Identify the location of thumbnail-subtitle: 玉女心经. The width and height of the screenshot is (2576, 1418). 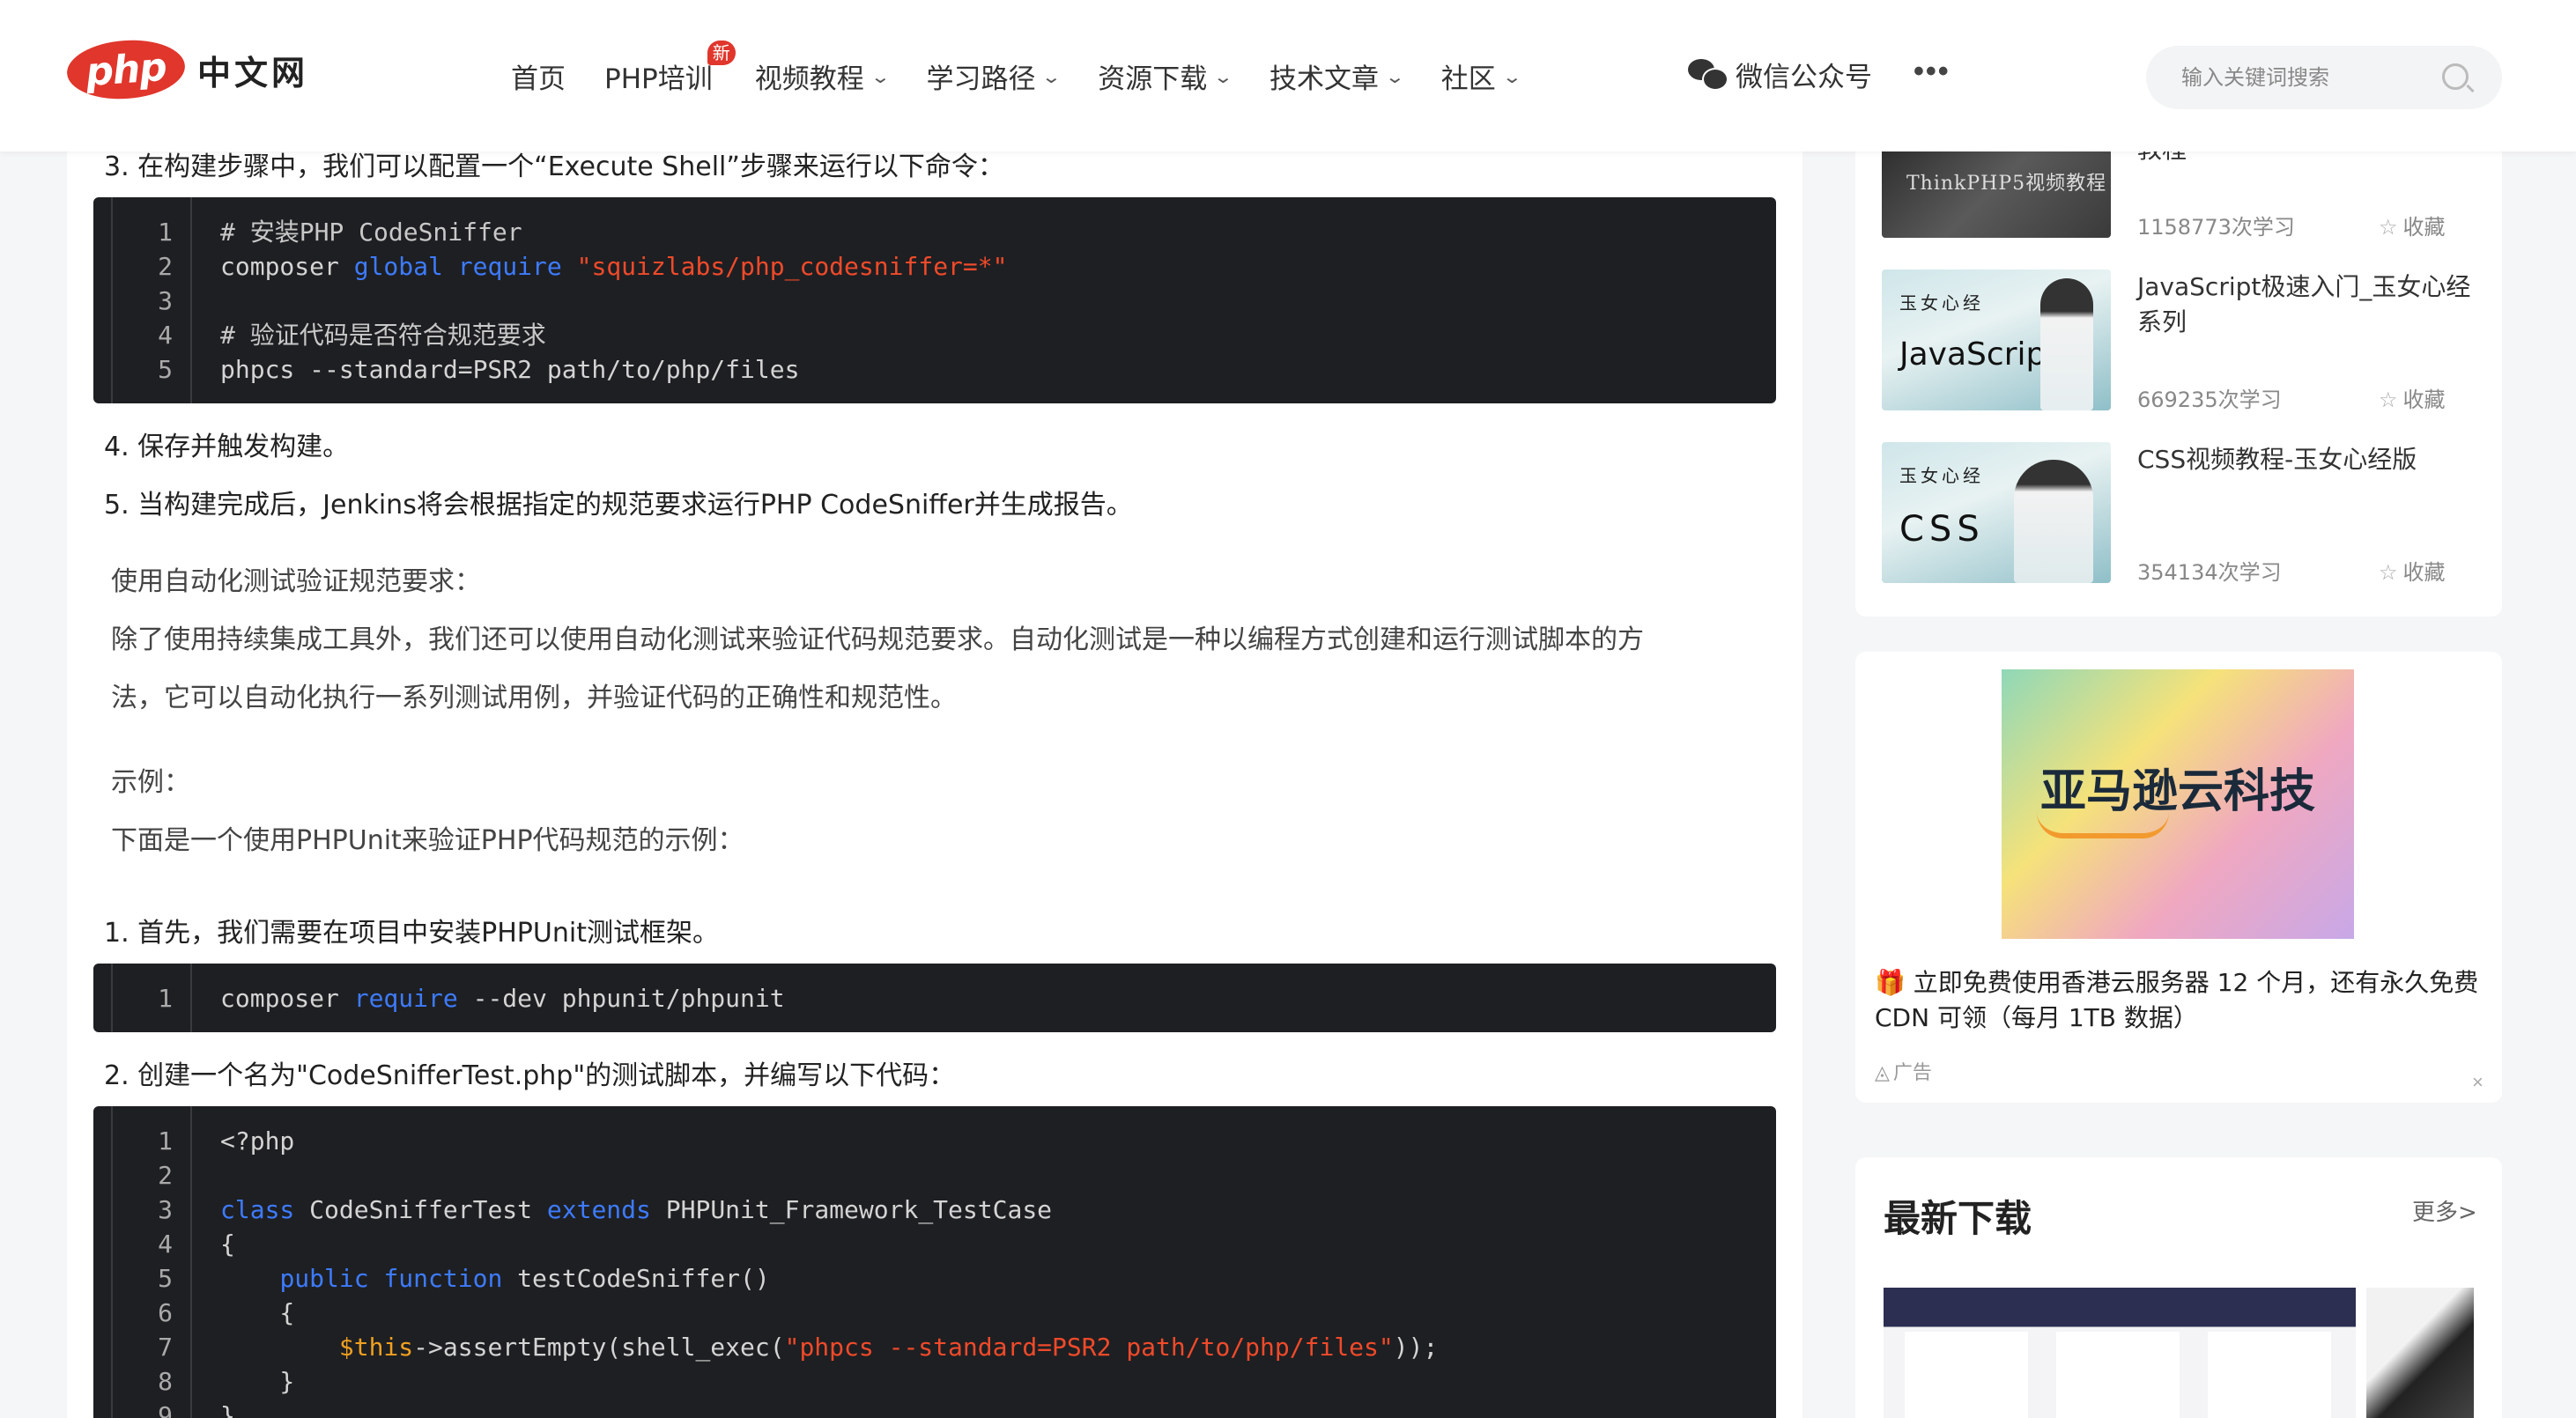
(1942, 303).